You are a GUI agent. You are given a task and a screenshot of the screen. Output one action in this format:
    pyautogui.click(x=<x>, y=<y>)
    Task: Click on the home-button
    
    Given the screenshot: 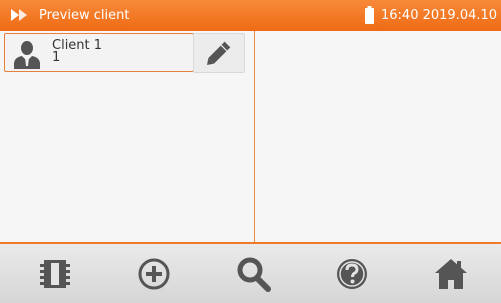 What is the action you would take?
    pyautogui.click(x=451, y=274)
    